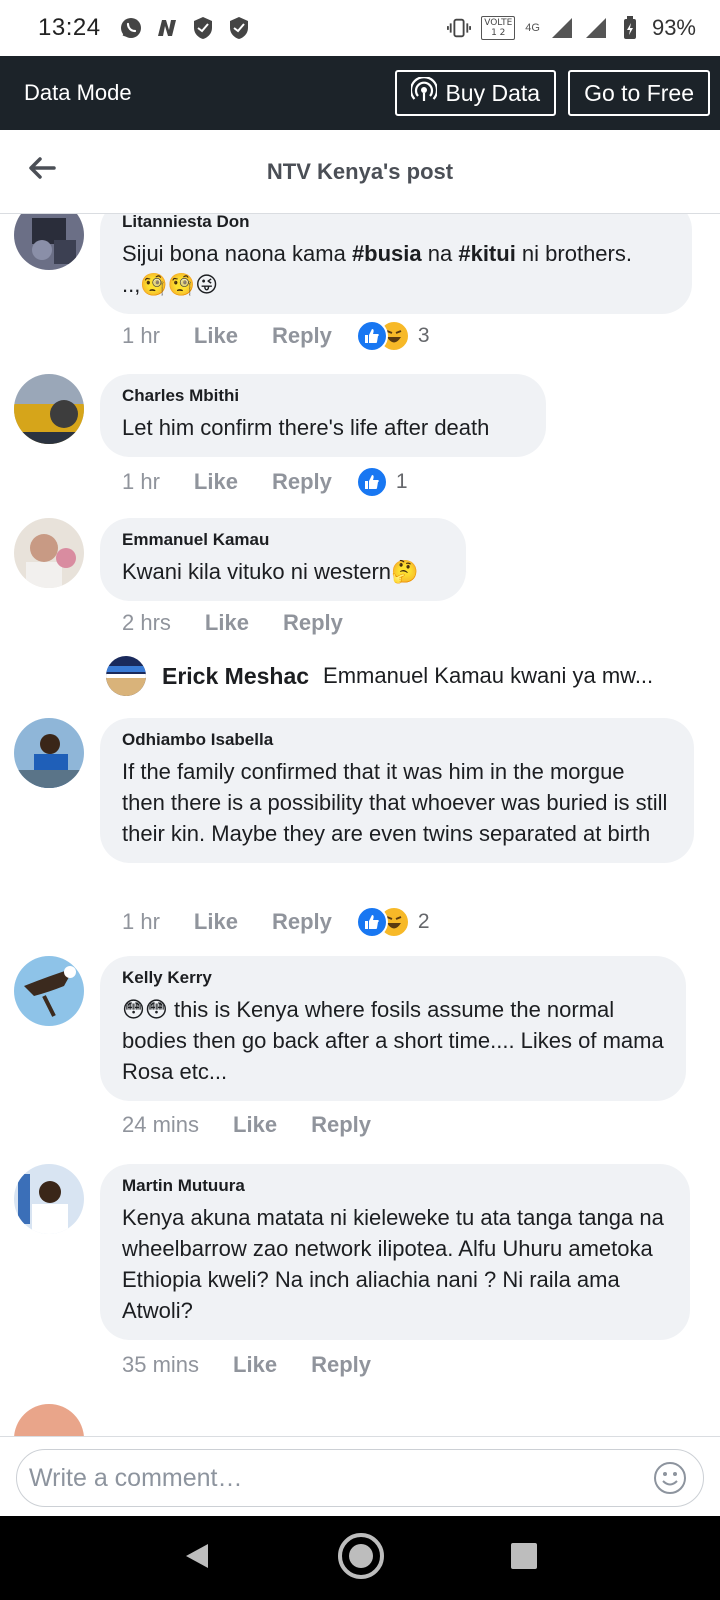  Describe the element at coordinates (167, 28) in the screenshot. I see `news-n-icon` at that location.